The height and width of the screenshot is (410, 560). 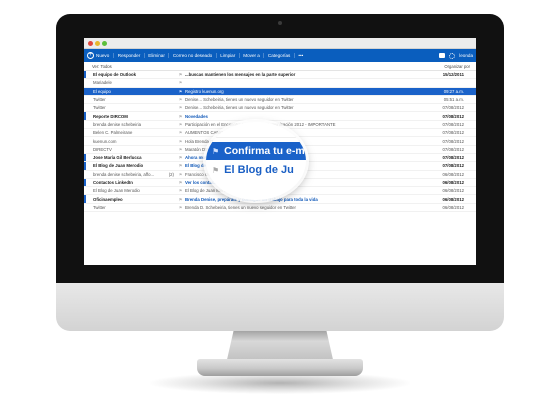 I want to click on close-window-icon, so click(x=90, y=43).